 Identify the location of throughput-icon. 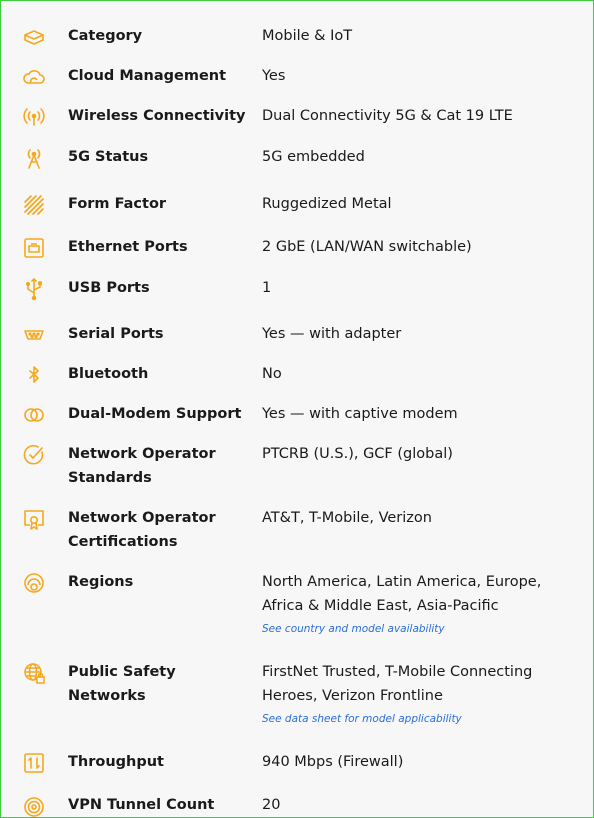
(34, 763).